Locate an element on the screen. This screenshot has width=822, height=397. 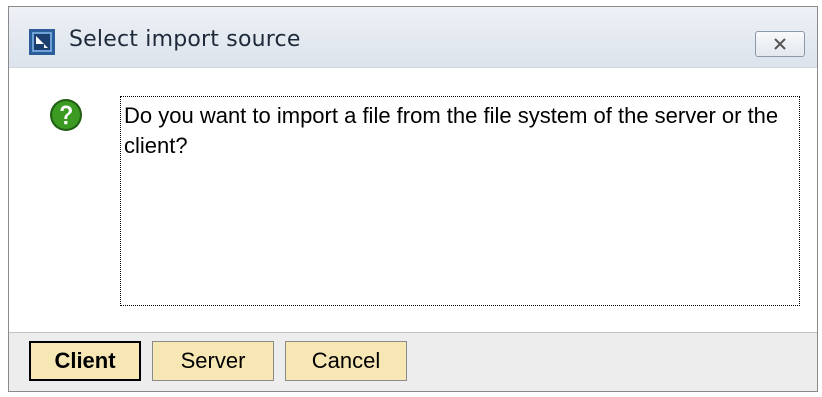
app-icon is located at coordinates (42, 42).